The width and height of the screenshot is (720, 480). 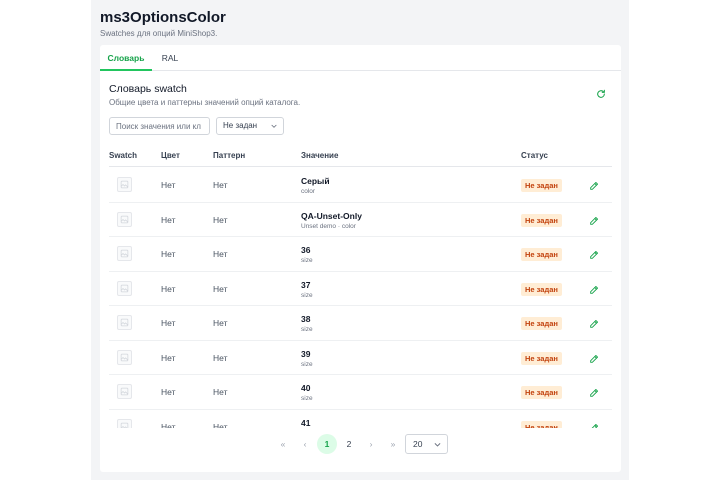 I want to click on page-title: ms3OptionsColor, so click(x=163, y=17).